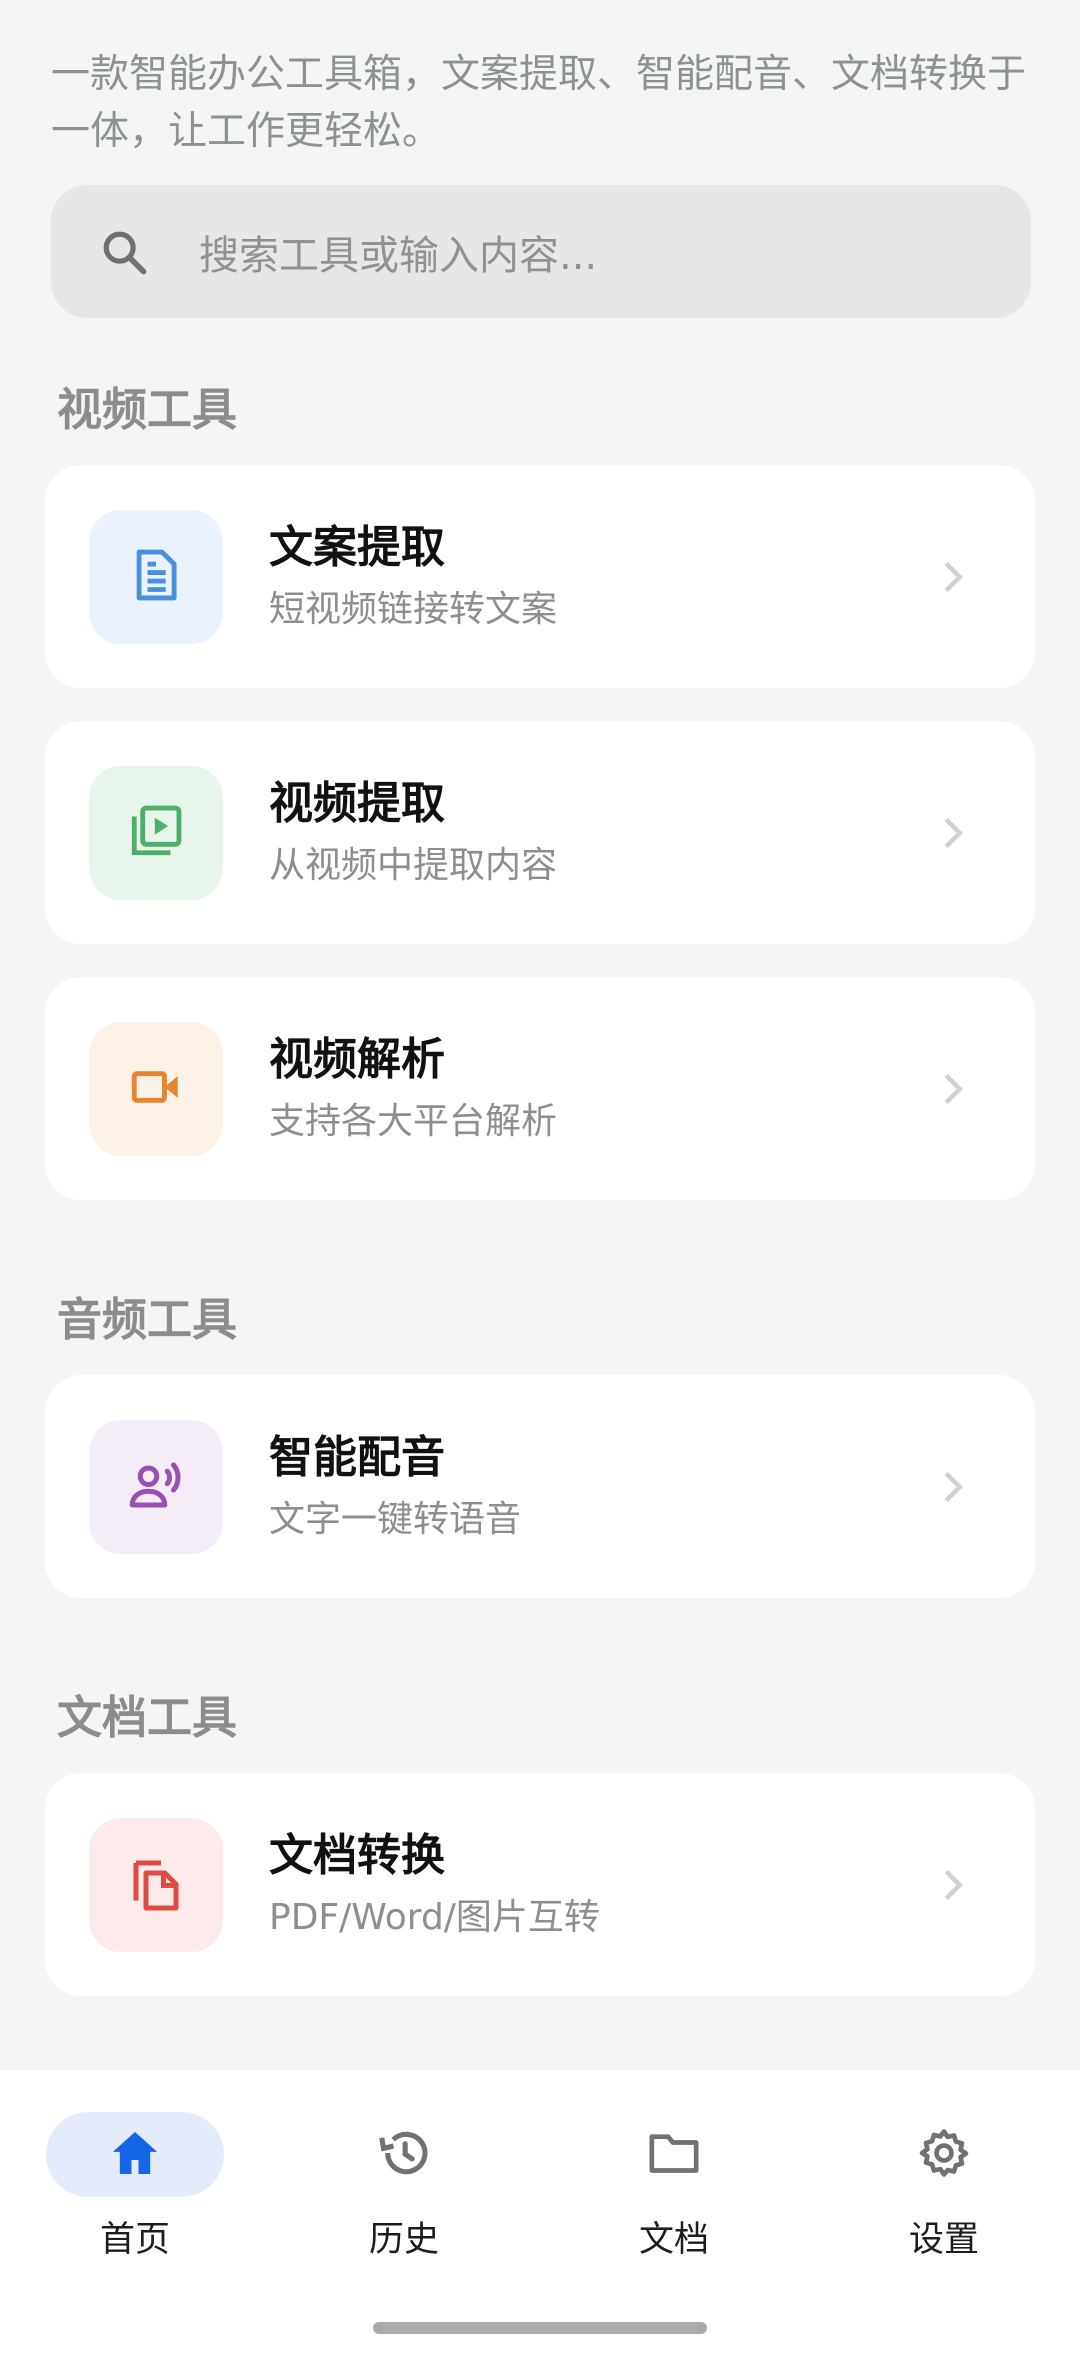  What do you see at coordinates (540, 1088) in the screenshot?
I see `tool-card-video-parse: 视频解析 支持各大平台解析` at bounding box center [540, 1088].